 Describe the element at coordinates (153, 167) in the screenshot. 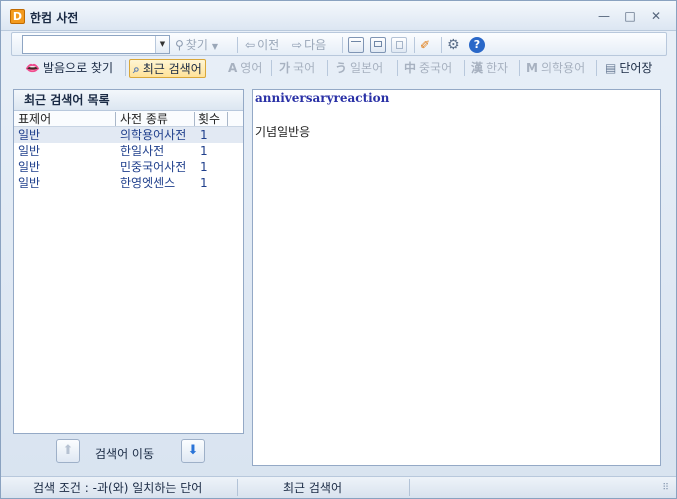

I see `cell-dictionary: 민중국어사전` at that location.